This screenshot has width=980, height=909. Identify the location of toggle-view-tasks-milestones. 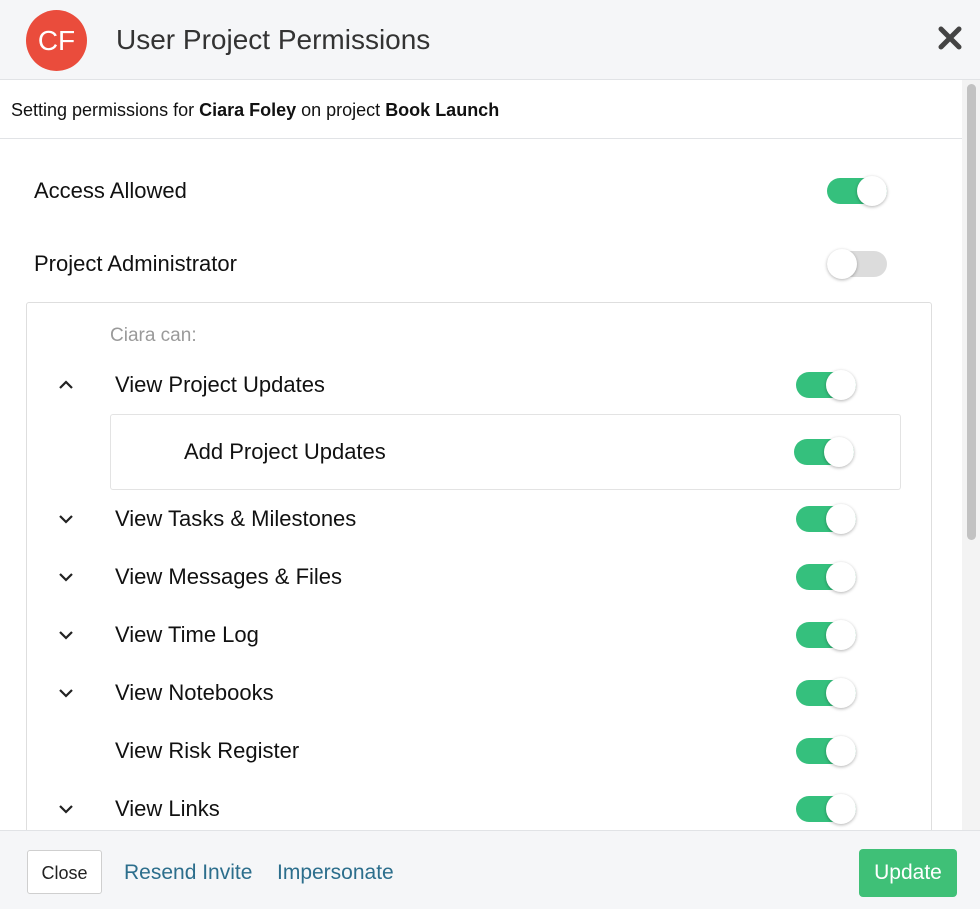
(826, 519).